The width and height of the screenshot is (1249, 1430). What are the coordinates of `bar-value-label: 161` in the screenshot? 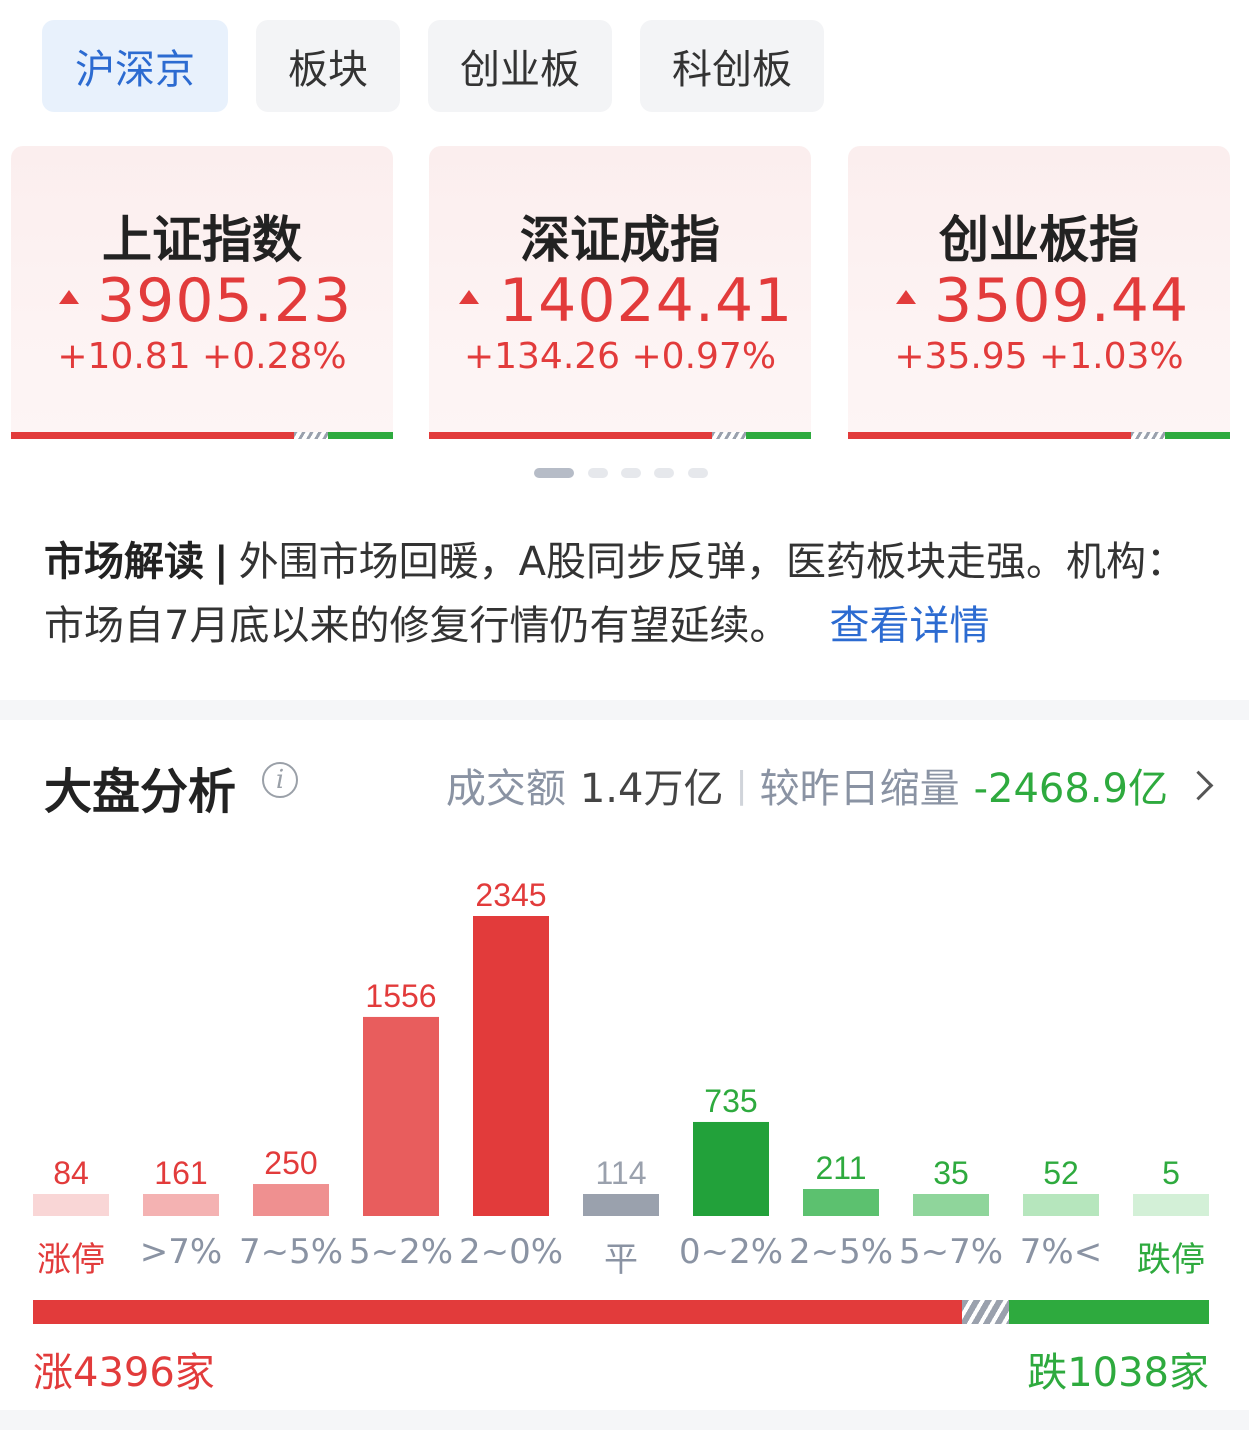 It's located at (180, 1173).